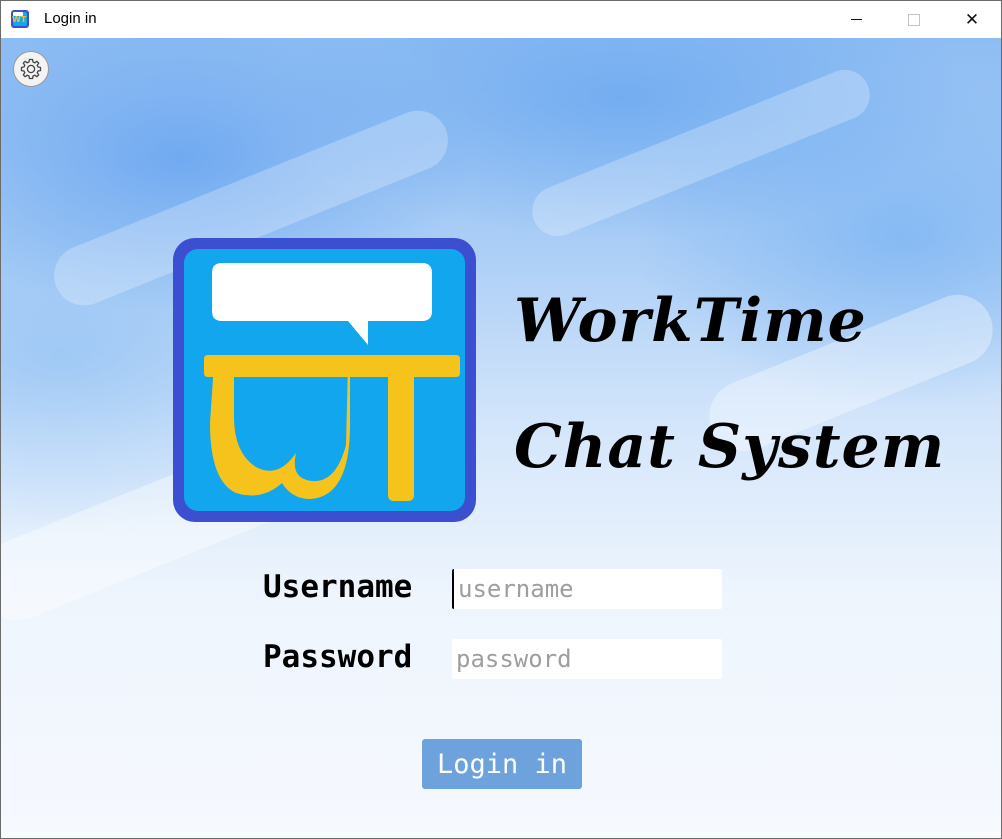 The image size is (1002, 839). I want to click on background-streak, so click(701, 153).